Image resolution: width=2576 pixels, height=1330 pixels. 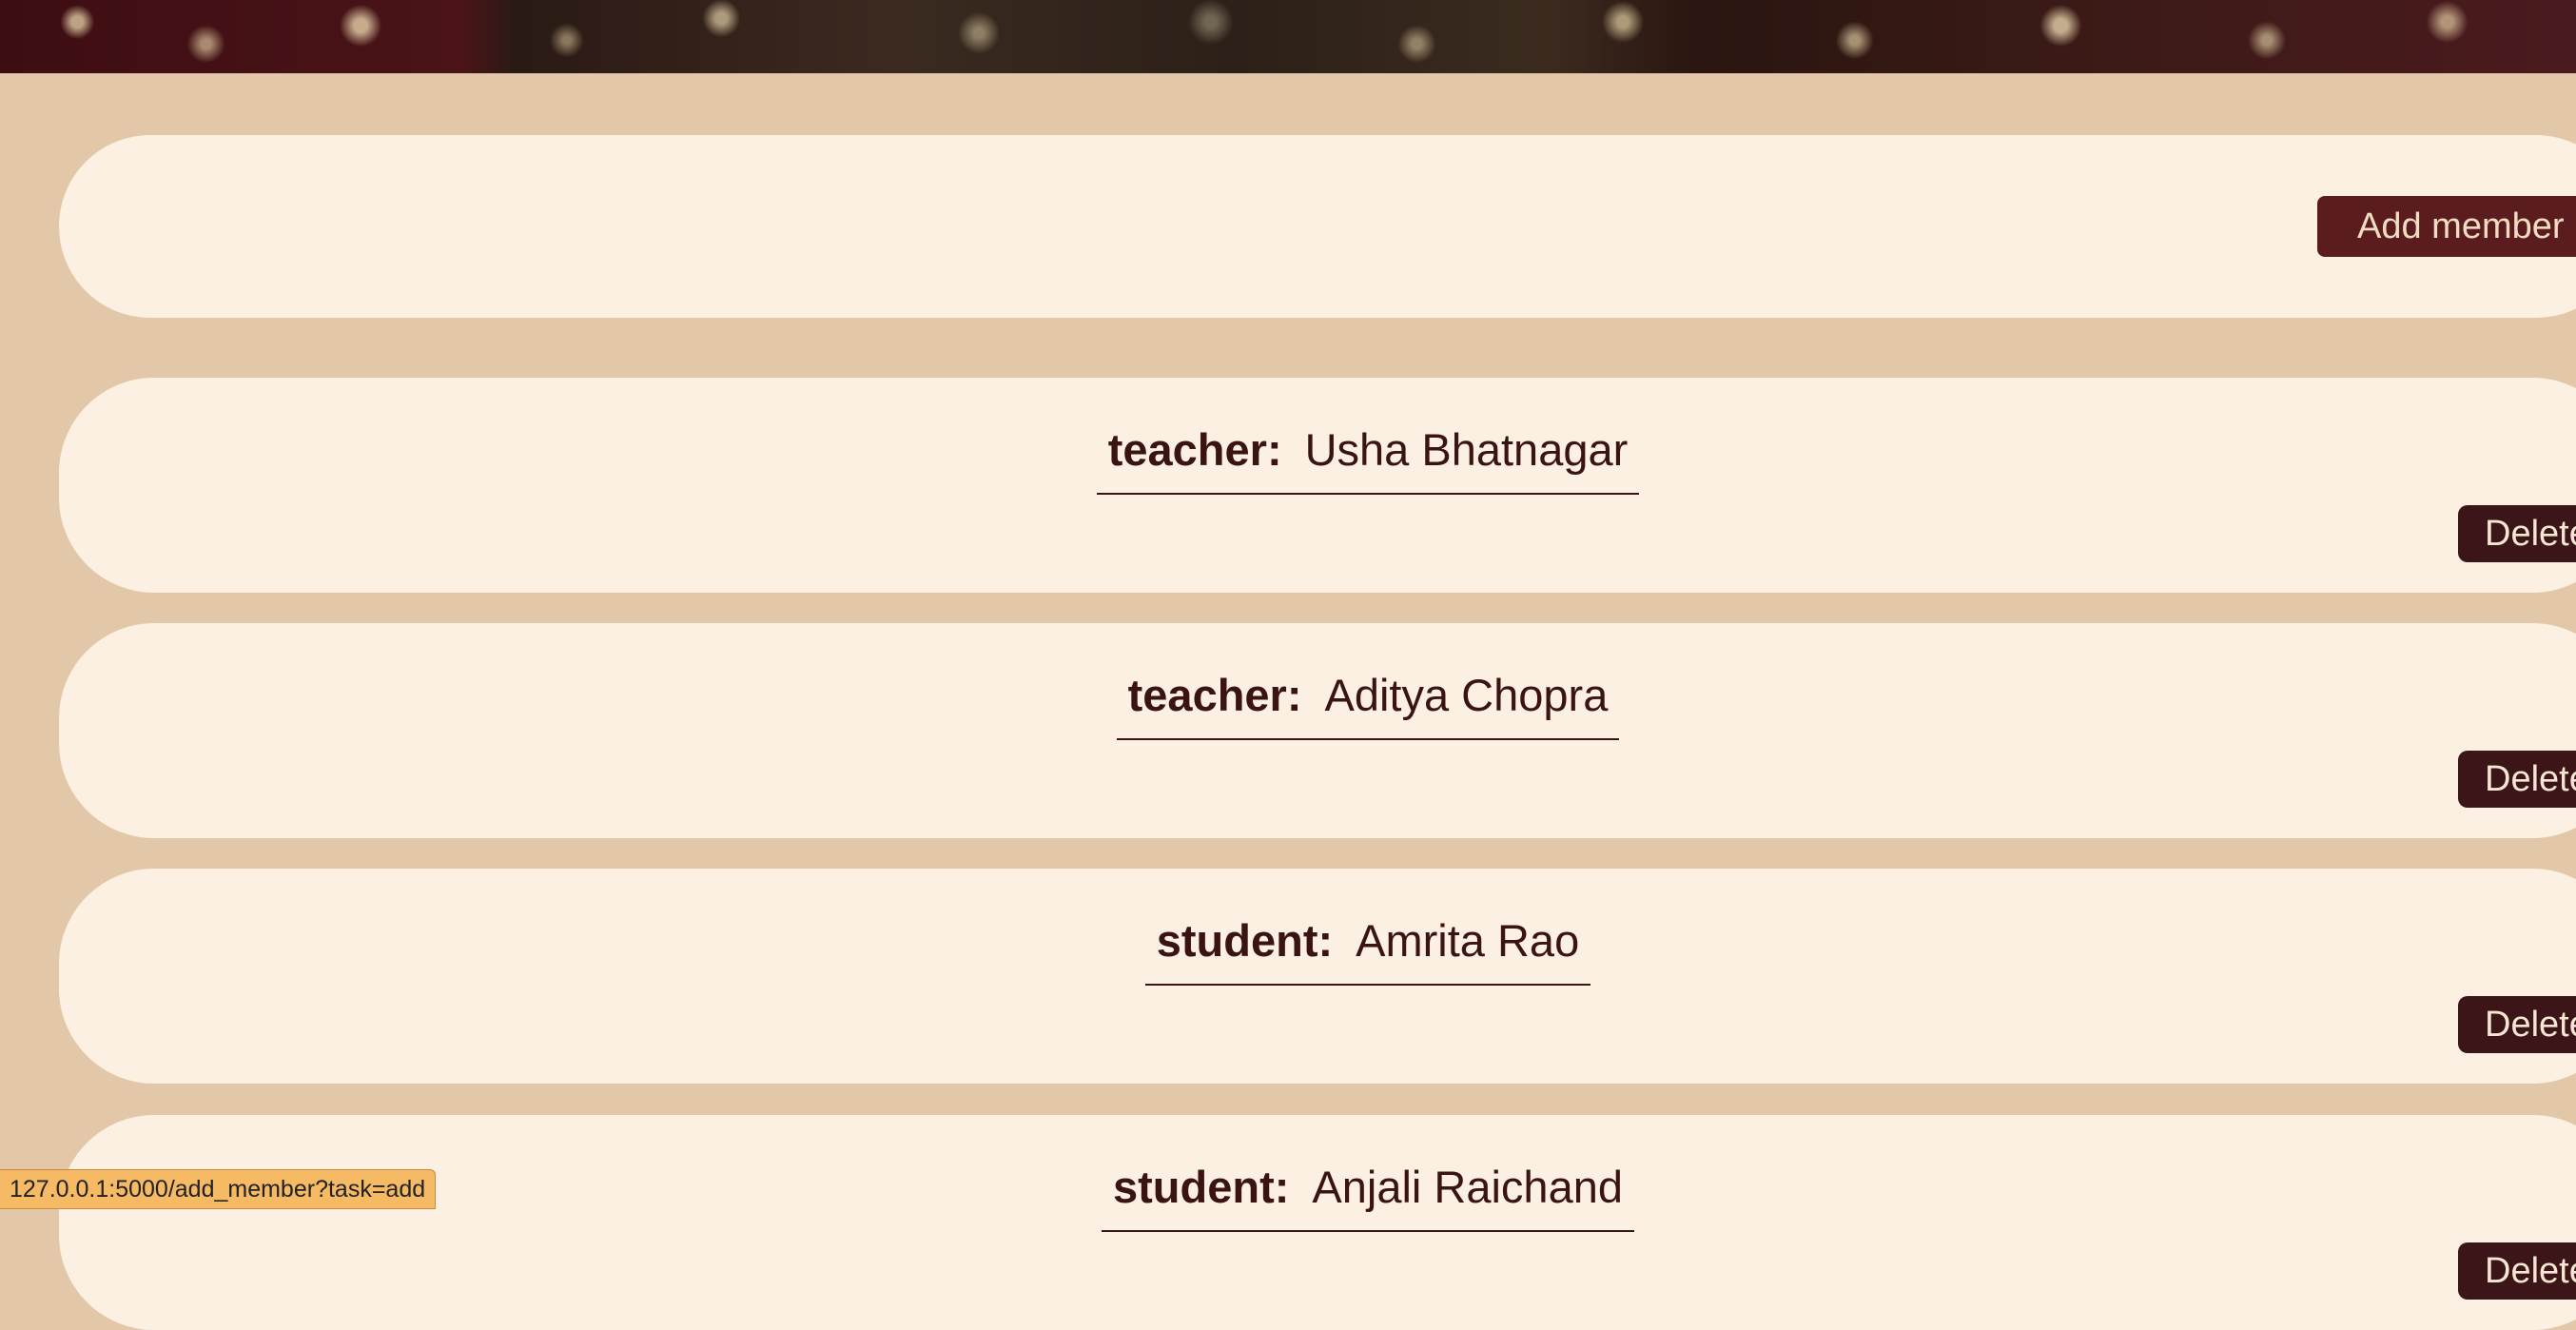 I want to click on header-banner-image, so click(x=1288, y=36).